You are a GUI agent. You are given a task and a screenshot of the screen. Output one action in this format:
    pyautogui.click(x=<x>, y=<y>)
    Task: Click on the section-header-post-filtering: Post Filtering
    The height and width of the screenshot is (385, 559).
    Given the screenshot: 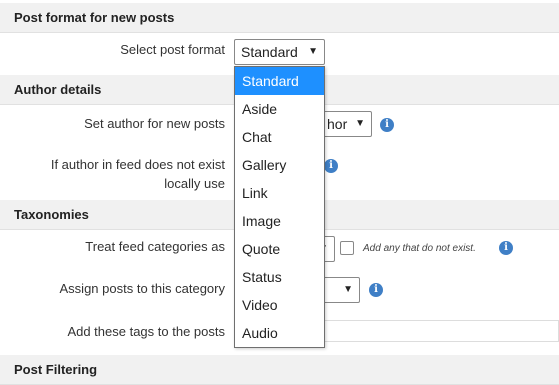 What is the action you would take?
    pyautogui.click(x=279, y=370)
    